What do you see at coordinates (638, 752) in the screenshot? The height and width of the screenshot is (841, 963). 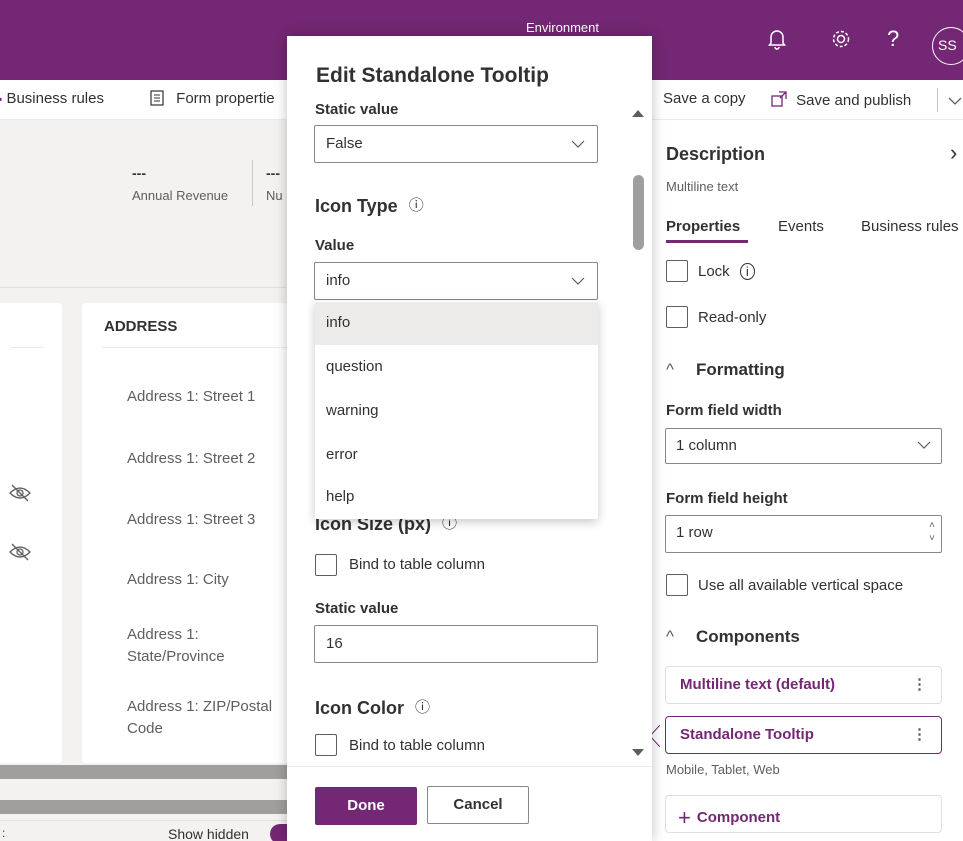 I see `scroll-down-arrow` at bounding box center [638, 752].